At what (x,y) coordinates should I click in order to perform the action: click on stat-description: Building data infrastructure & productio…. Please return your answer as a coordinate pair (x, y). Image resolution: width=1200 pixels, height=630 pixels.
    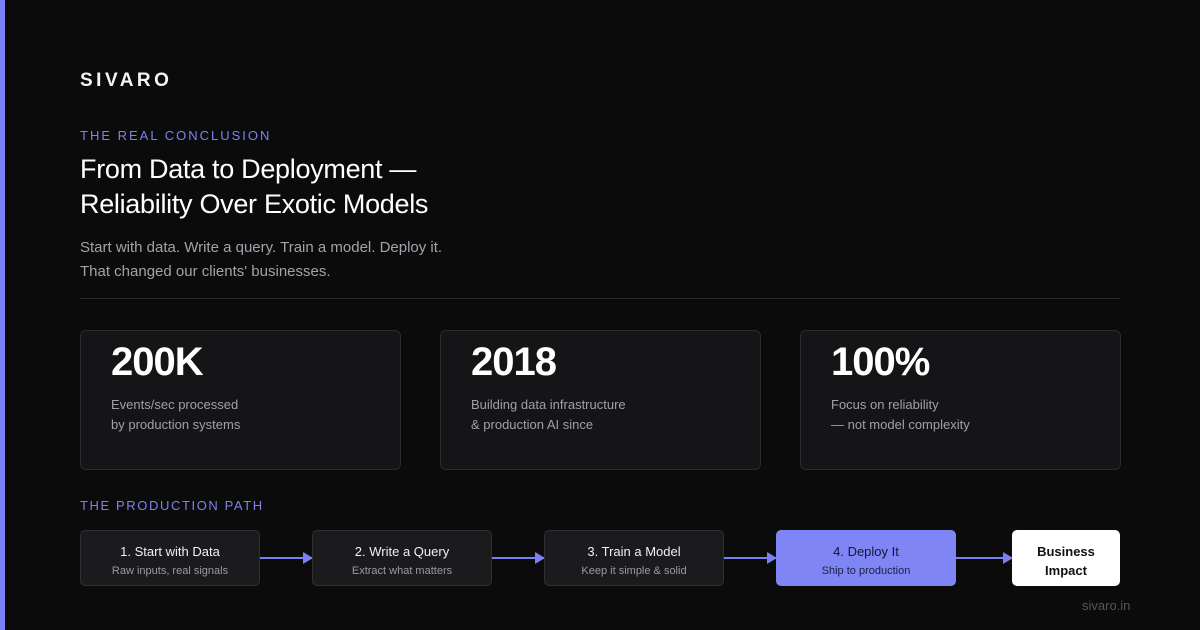
    Looking at the image, I should click on (615, 415).